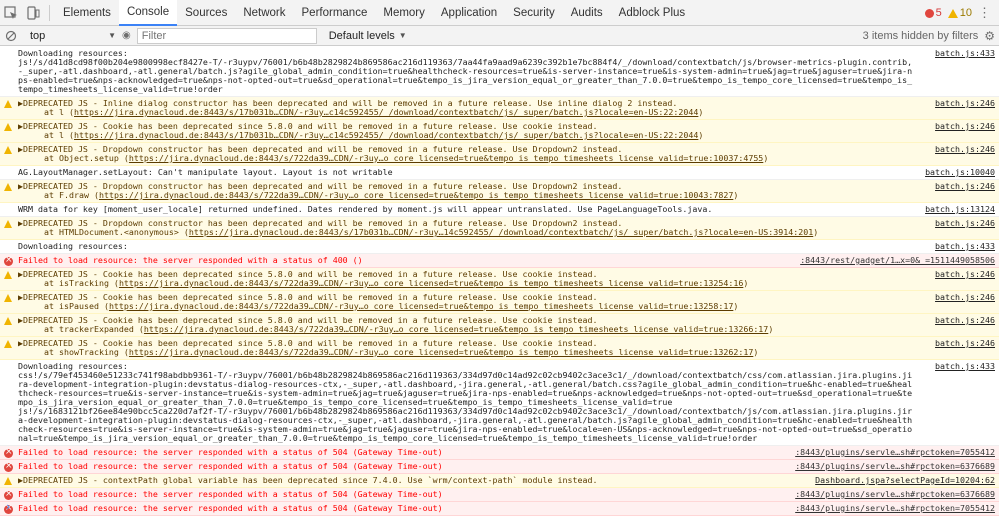 This screenshot has height=517, width=999. I want to click on source-link: Dashboard.jspa?selectPageId=10204:62, so click(905, 480).